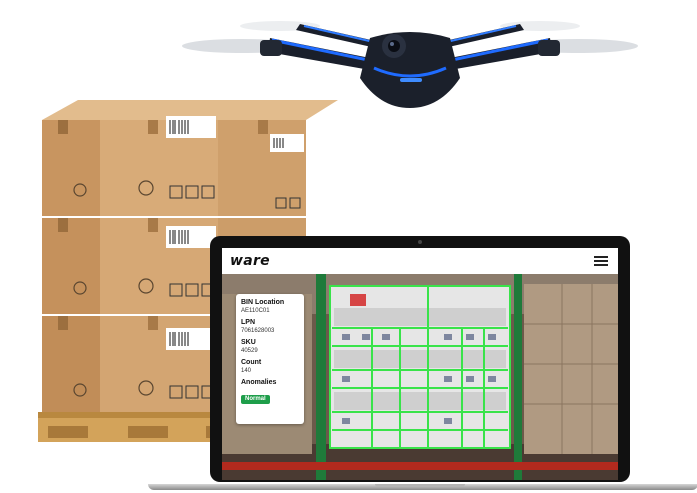 The height and width of the screenshot is (493, 697). Describe the element at coordinates (258, 331) in the screenshot. I see `lpn-value: 7061628003` at that location.